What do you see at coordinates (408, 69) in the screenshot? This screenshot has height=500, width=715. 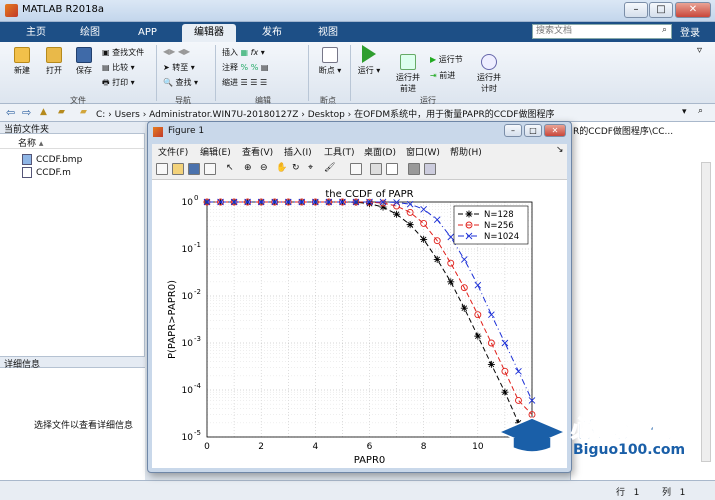 I see `run-advance-button: 运行并 前进` at bounding box center [408, 69].